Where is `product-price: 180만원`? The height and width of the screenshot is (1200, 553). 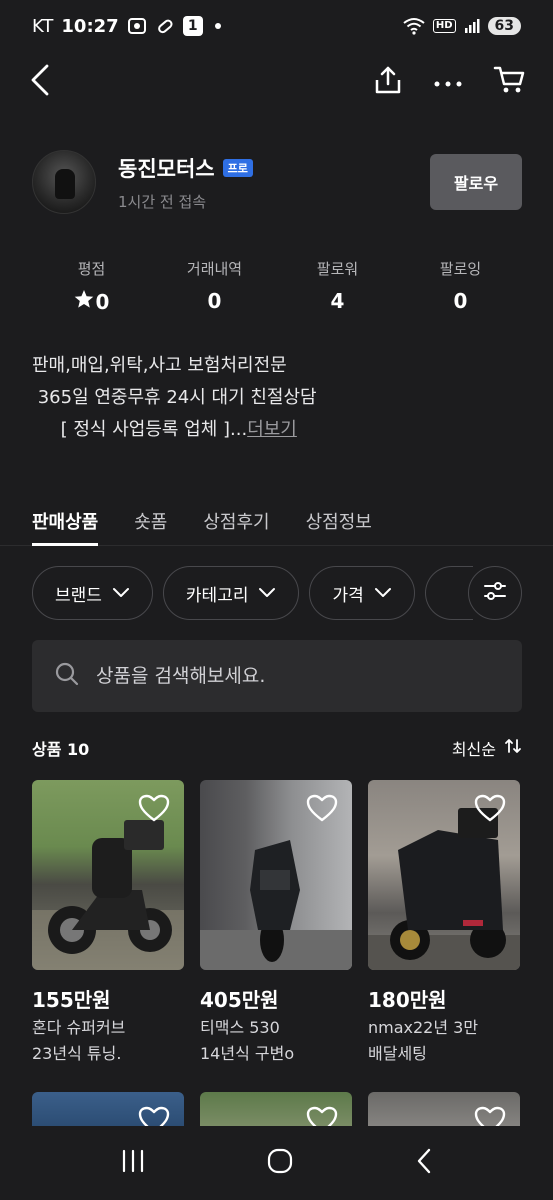
product-price: 180만원 is located at coordinates (407, 1000).